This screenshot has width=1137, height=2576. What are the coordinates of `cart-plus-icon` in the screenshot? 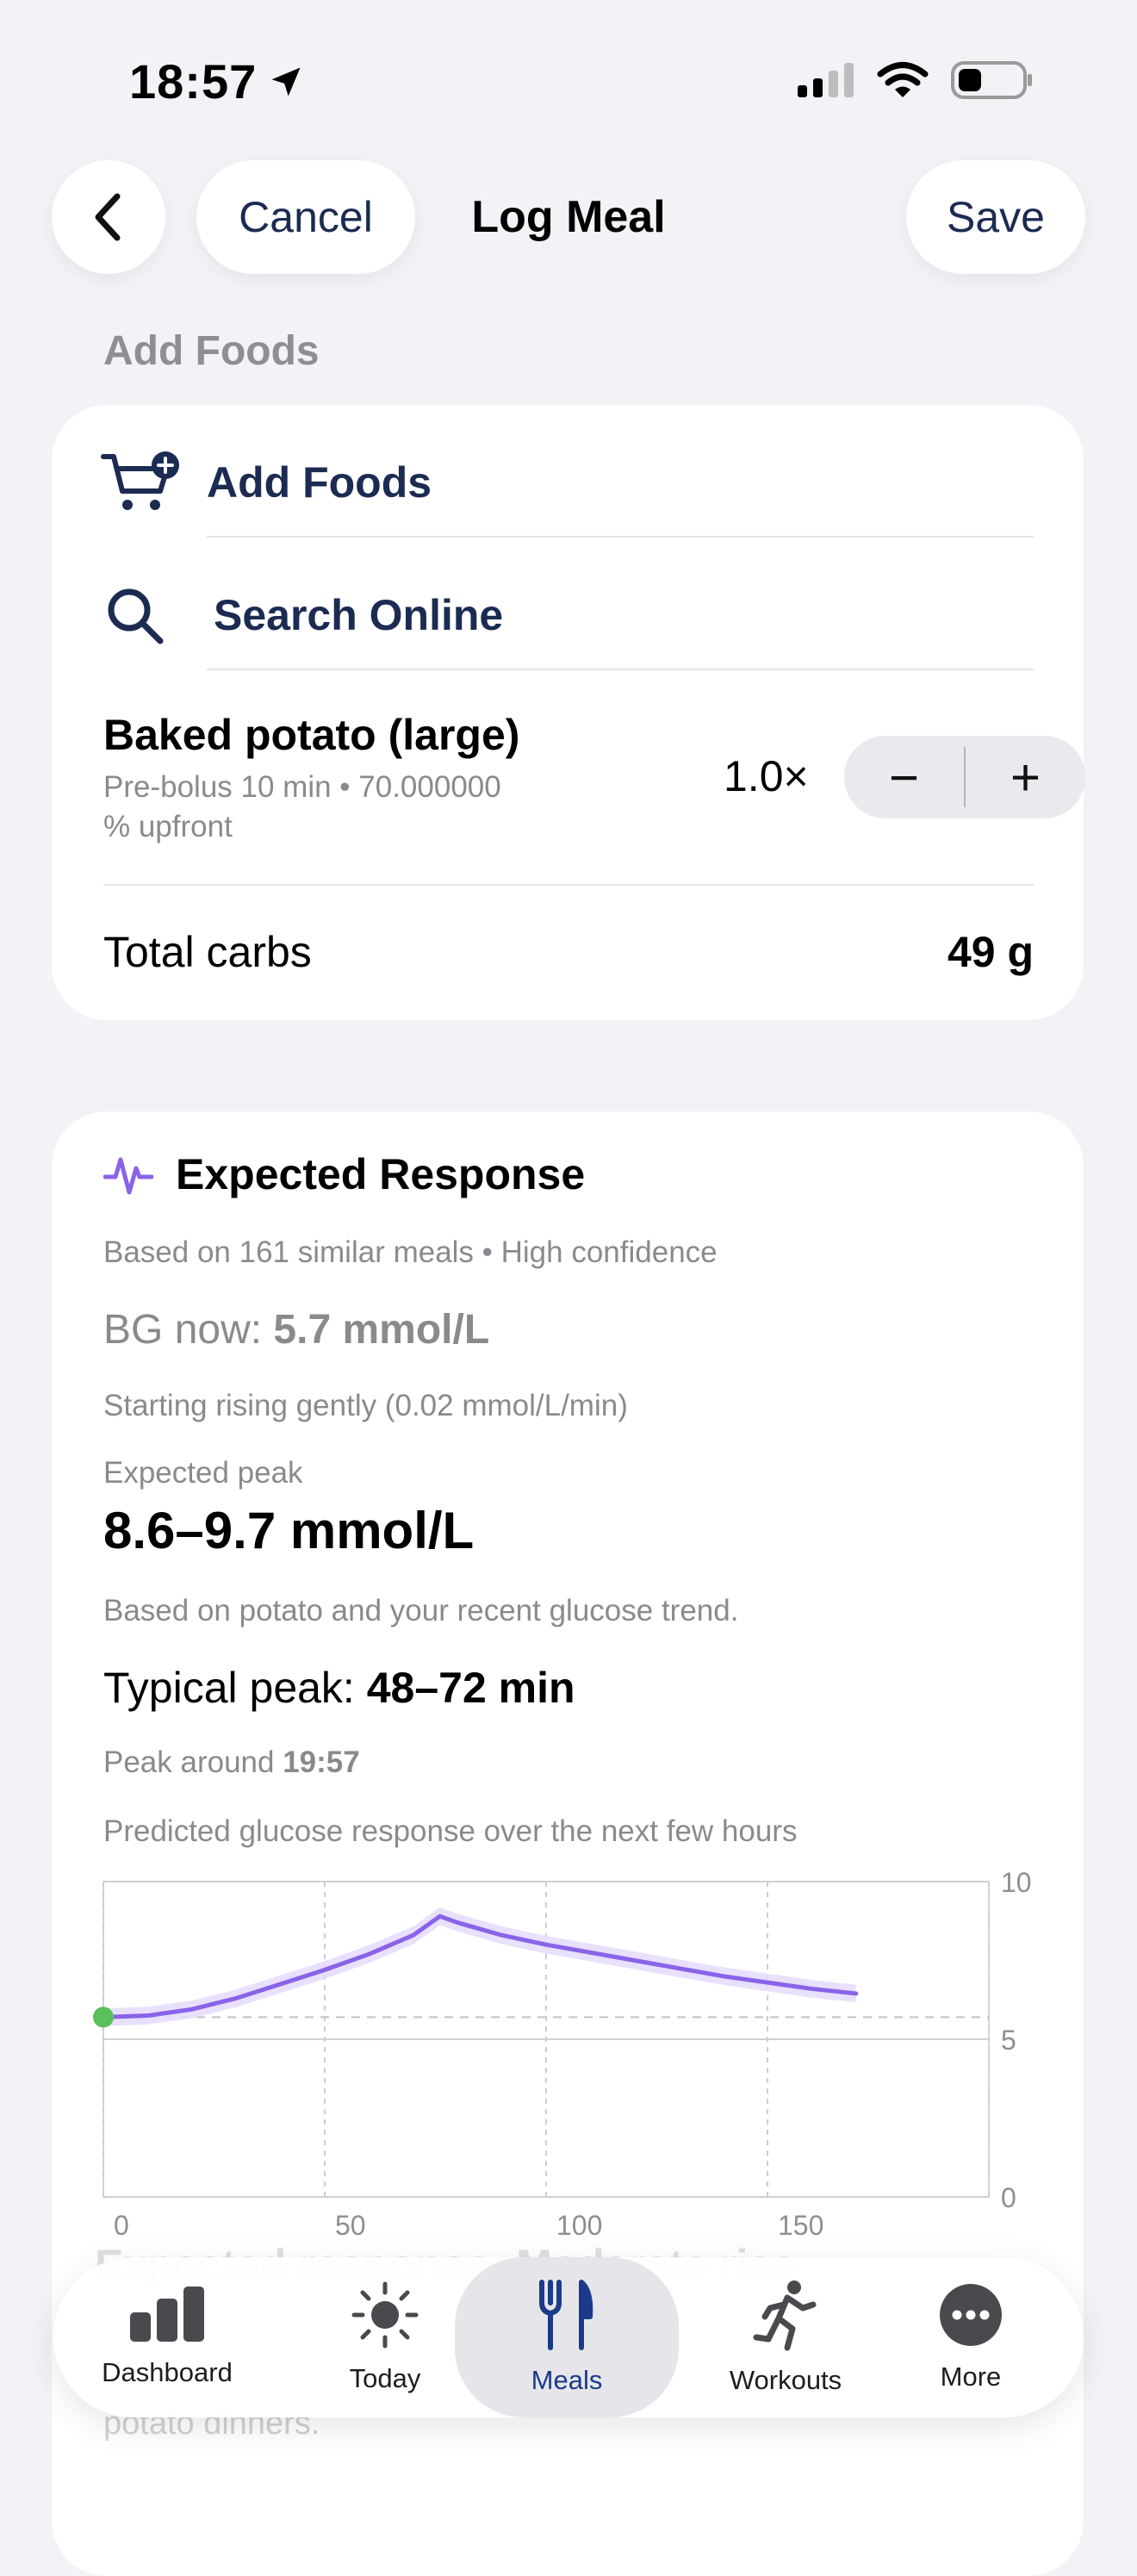 It's located at (140, 481).